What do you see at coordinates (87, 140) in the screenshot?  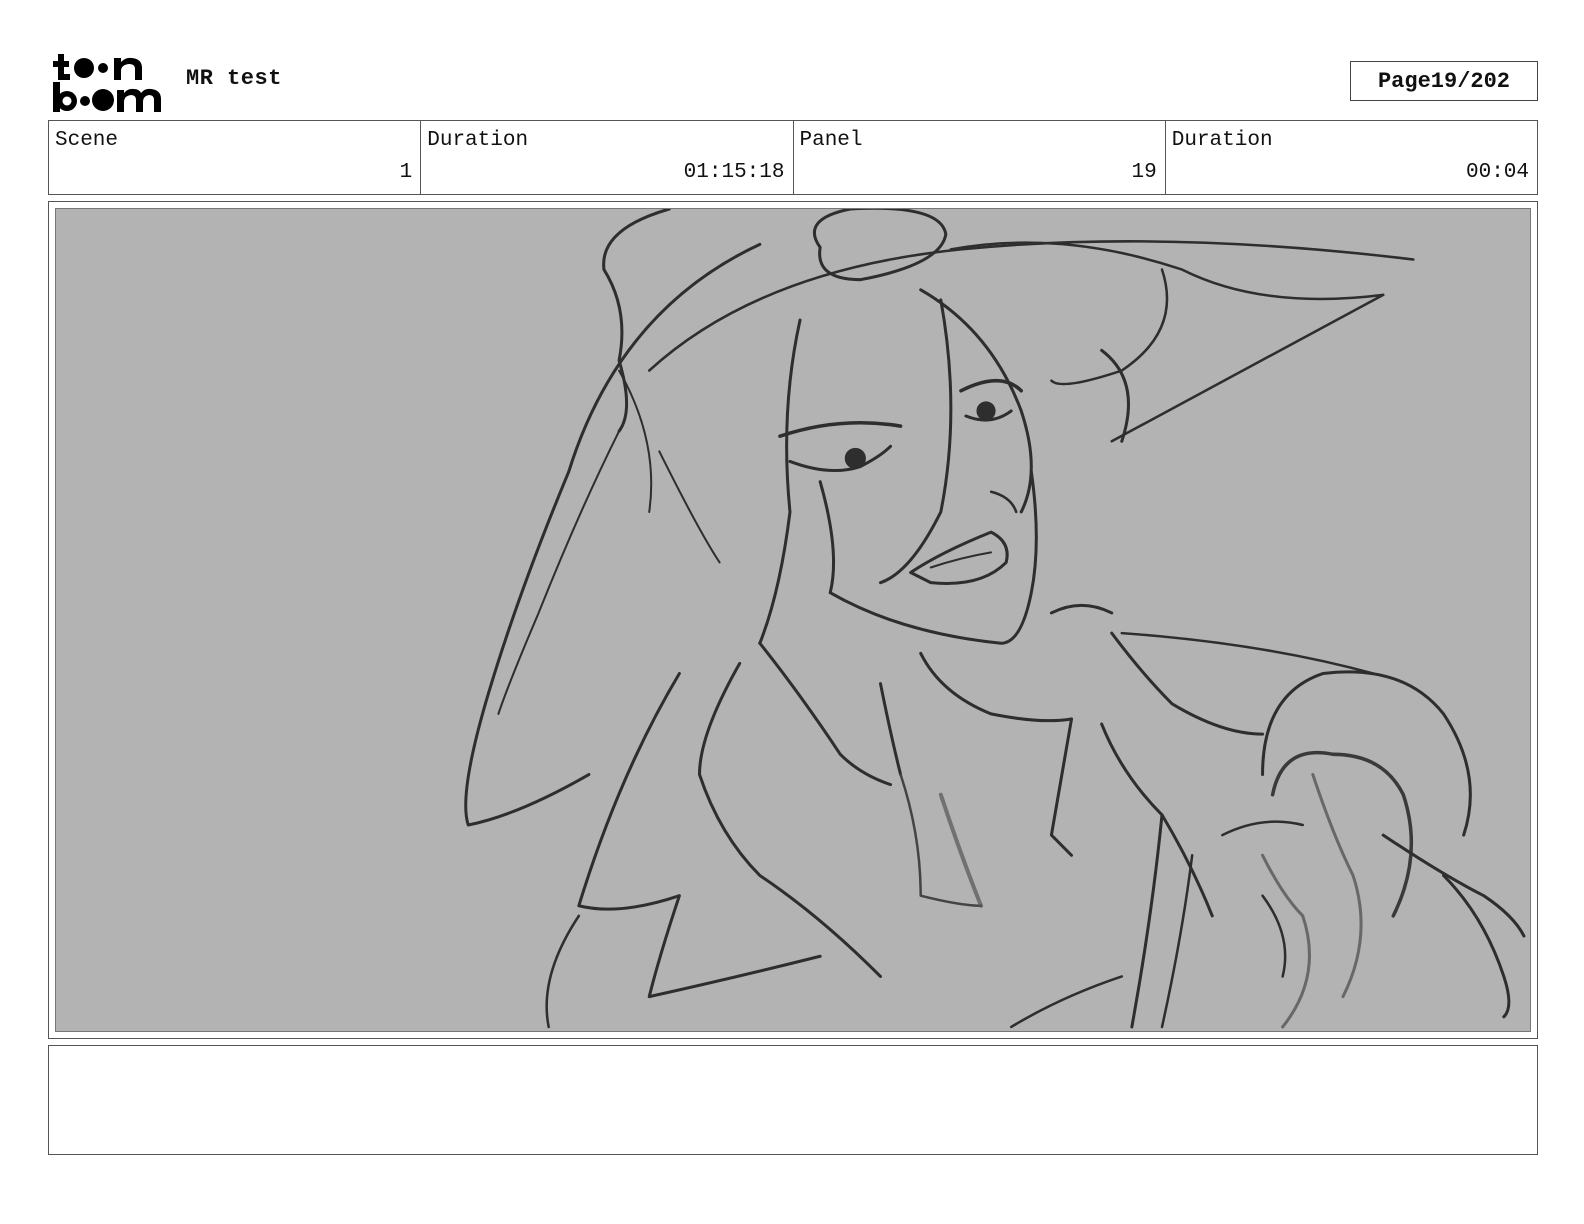 I see `scene-label: Scene` at bounding box center [87, 140].